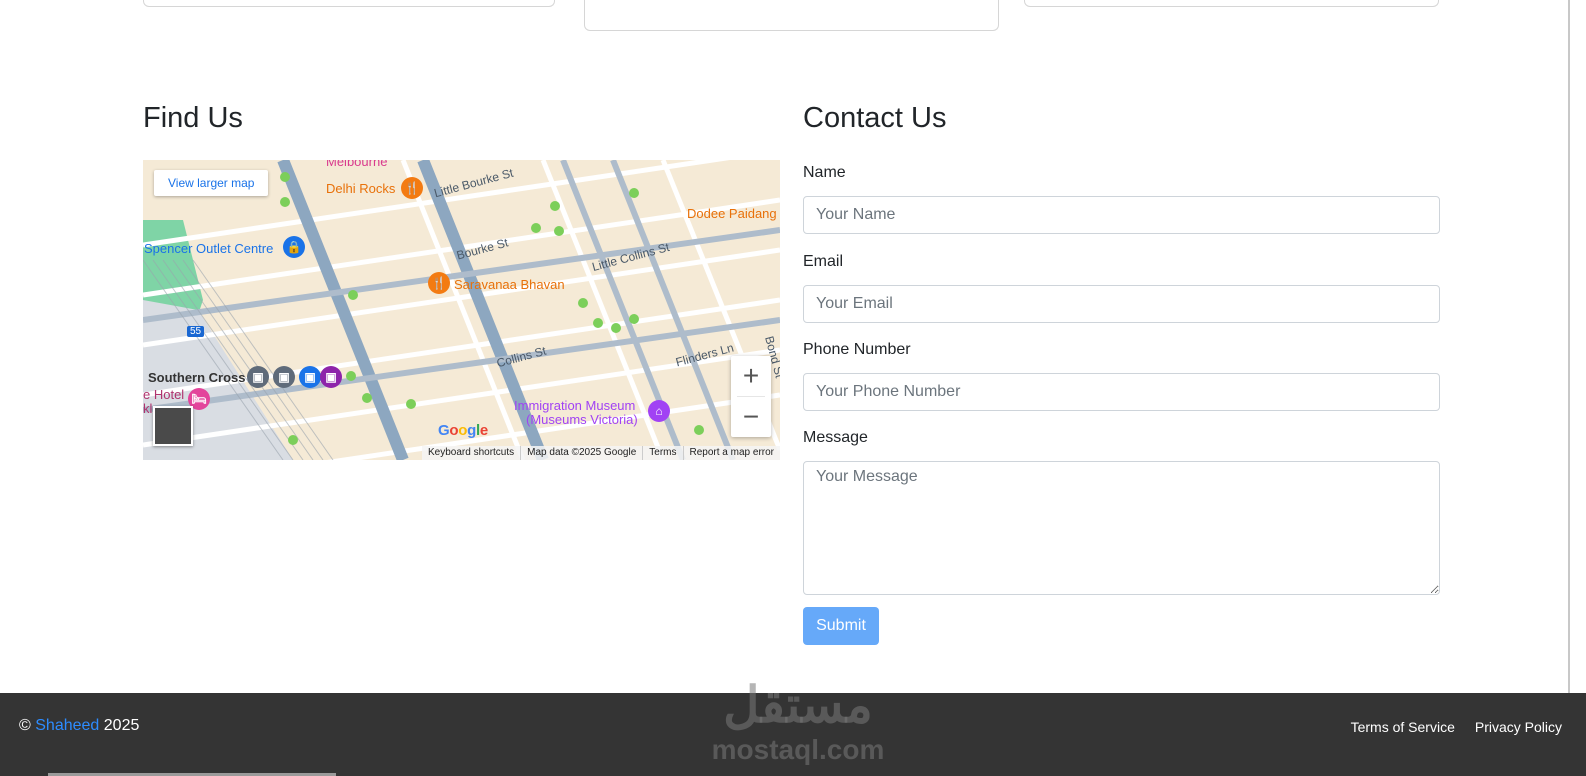 This screenshot has width=1586, height=776. What do you see at coordinates (67, 725) in the screenshot?
I see `brand-link: Shaheed` at bounding box center [67, 725].